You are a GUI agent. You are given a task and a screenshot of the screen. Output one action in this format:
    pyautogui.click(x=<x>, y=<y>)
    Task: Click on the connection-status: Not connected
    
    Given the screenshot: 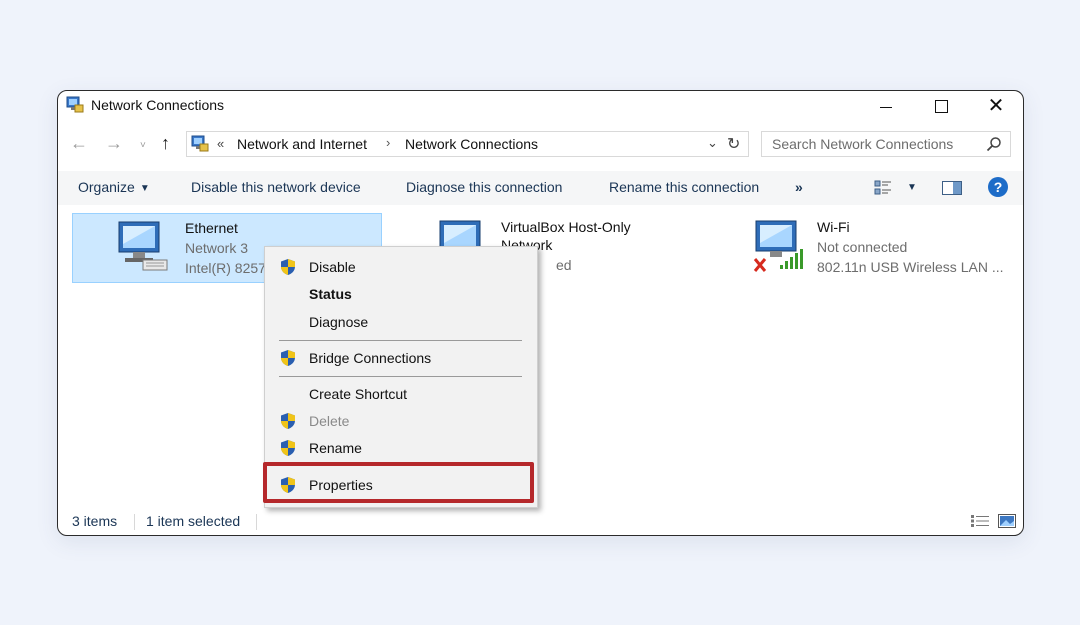 What is the action you would take?
    pyautogui.click(x=862, y=247)
    